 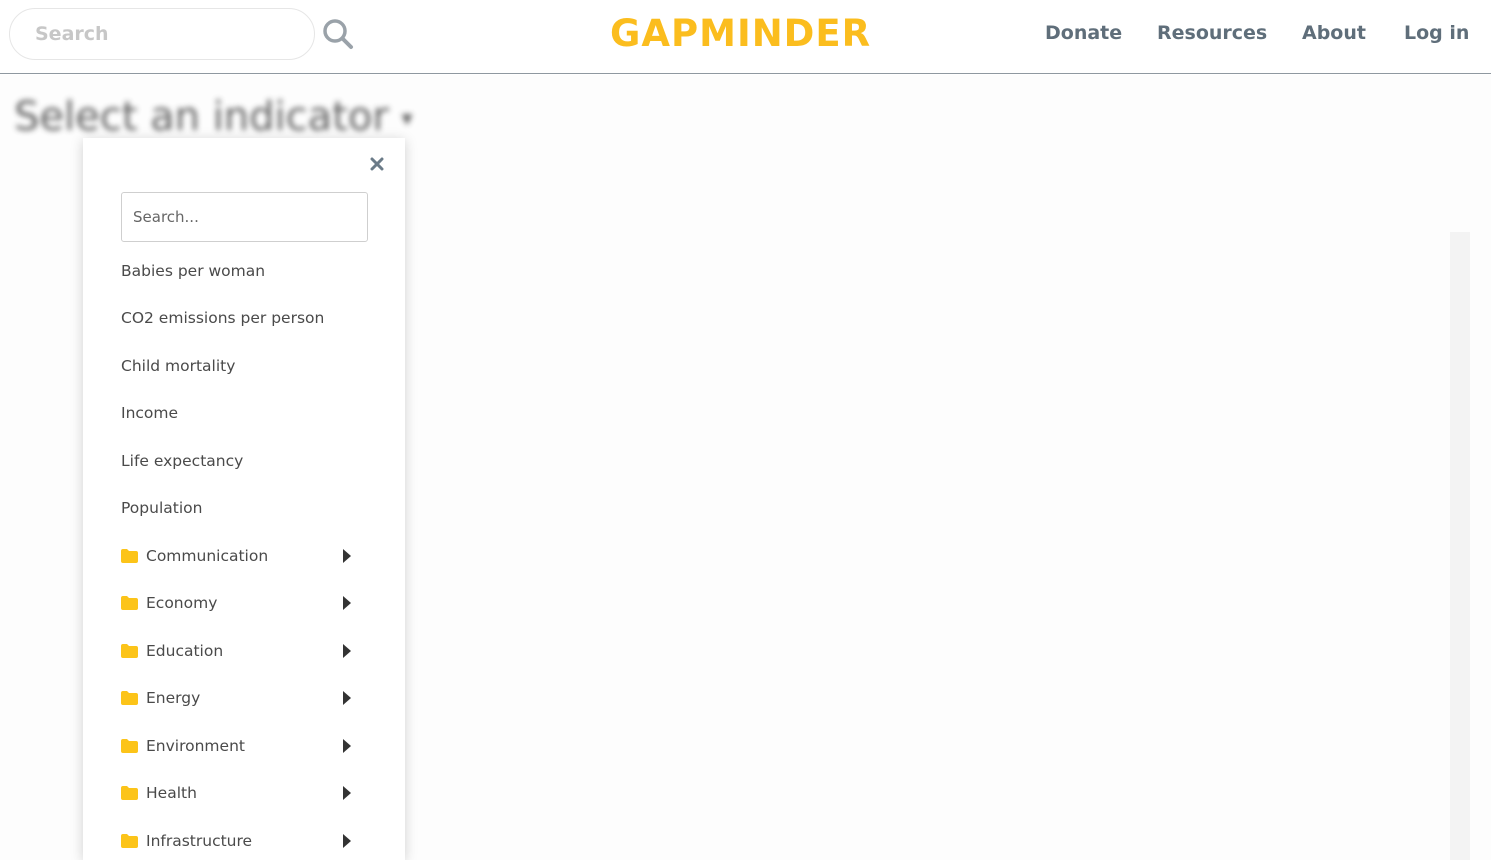 I want to click on folder-label: Environment, so click(x=195, y=746).